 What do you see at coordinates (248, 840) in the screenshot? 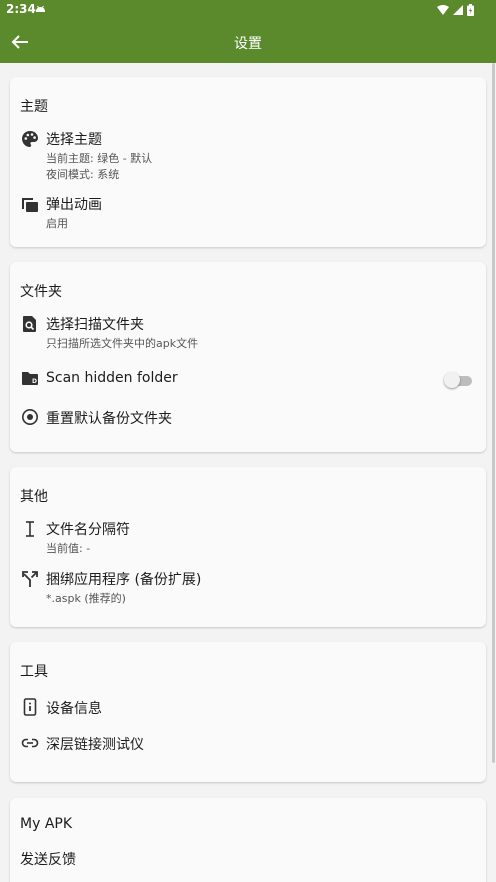
I see `myapk-card: My APK 发送反馈` at bounding box center [248, 840].